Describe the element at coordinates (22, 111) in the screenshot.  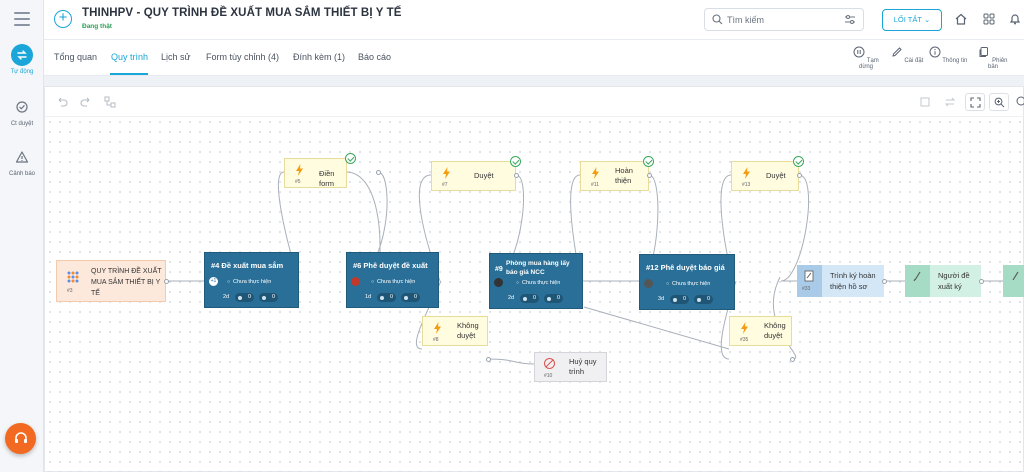
I see `sidebar-item-approval: Ct duyệt` at that location.